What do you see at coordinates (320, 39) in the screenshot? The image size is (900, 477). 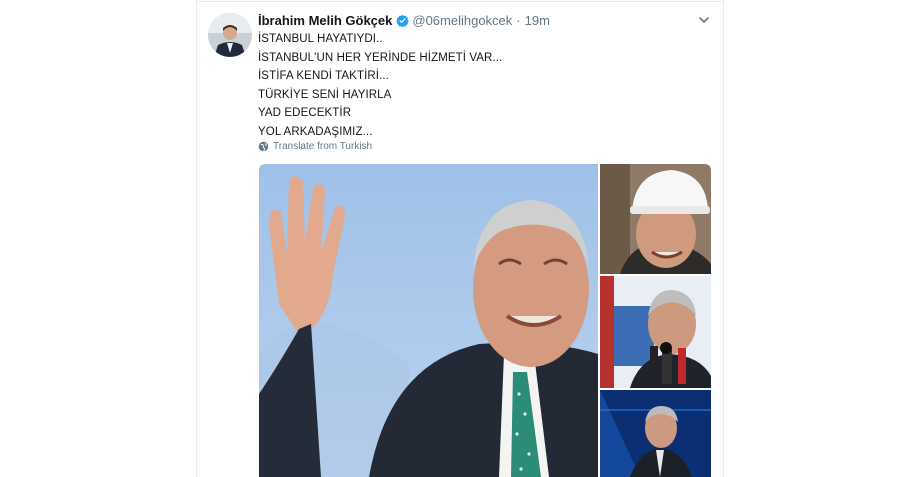 I see `tweet-line: İSTANBUL HAYATIYDI..` at bounding box center [320, 39].